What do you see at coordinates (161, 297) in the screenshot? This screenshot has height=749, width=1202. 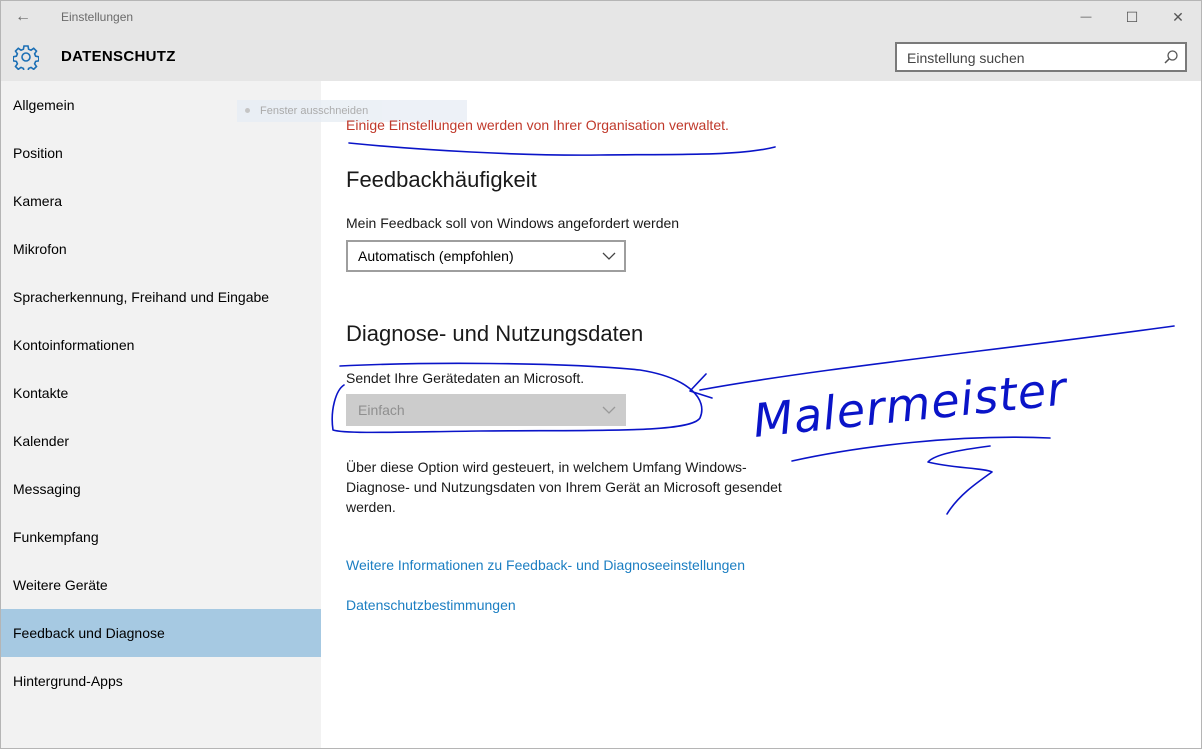 I see `sidebar-item-spracherkennung: Spracherkennung, Freihand und Eingabe` at bounding box center [161, 297].